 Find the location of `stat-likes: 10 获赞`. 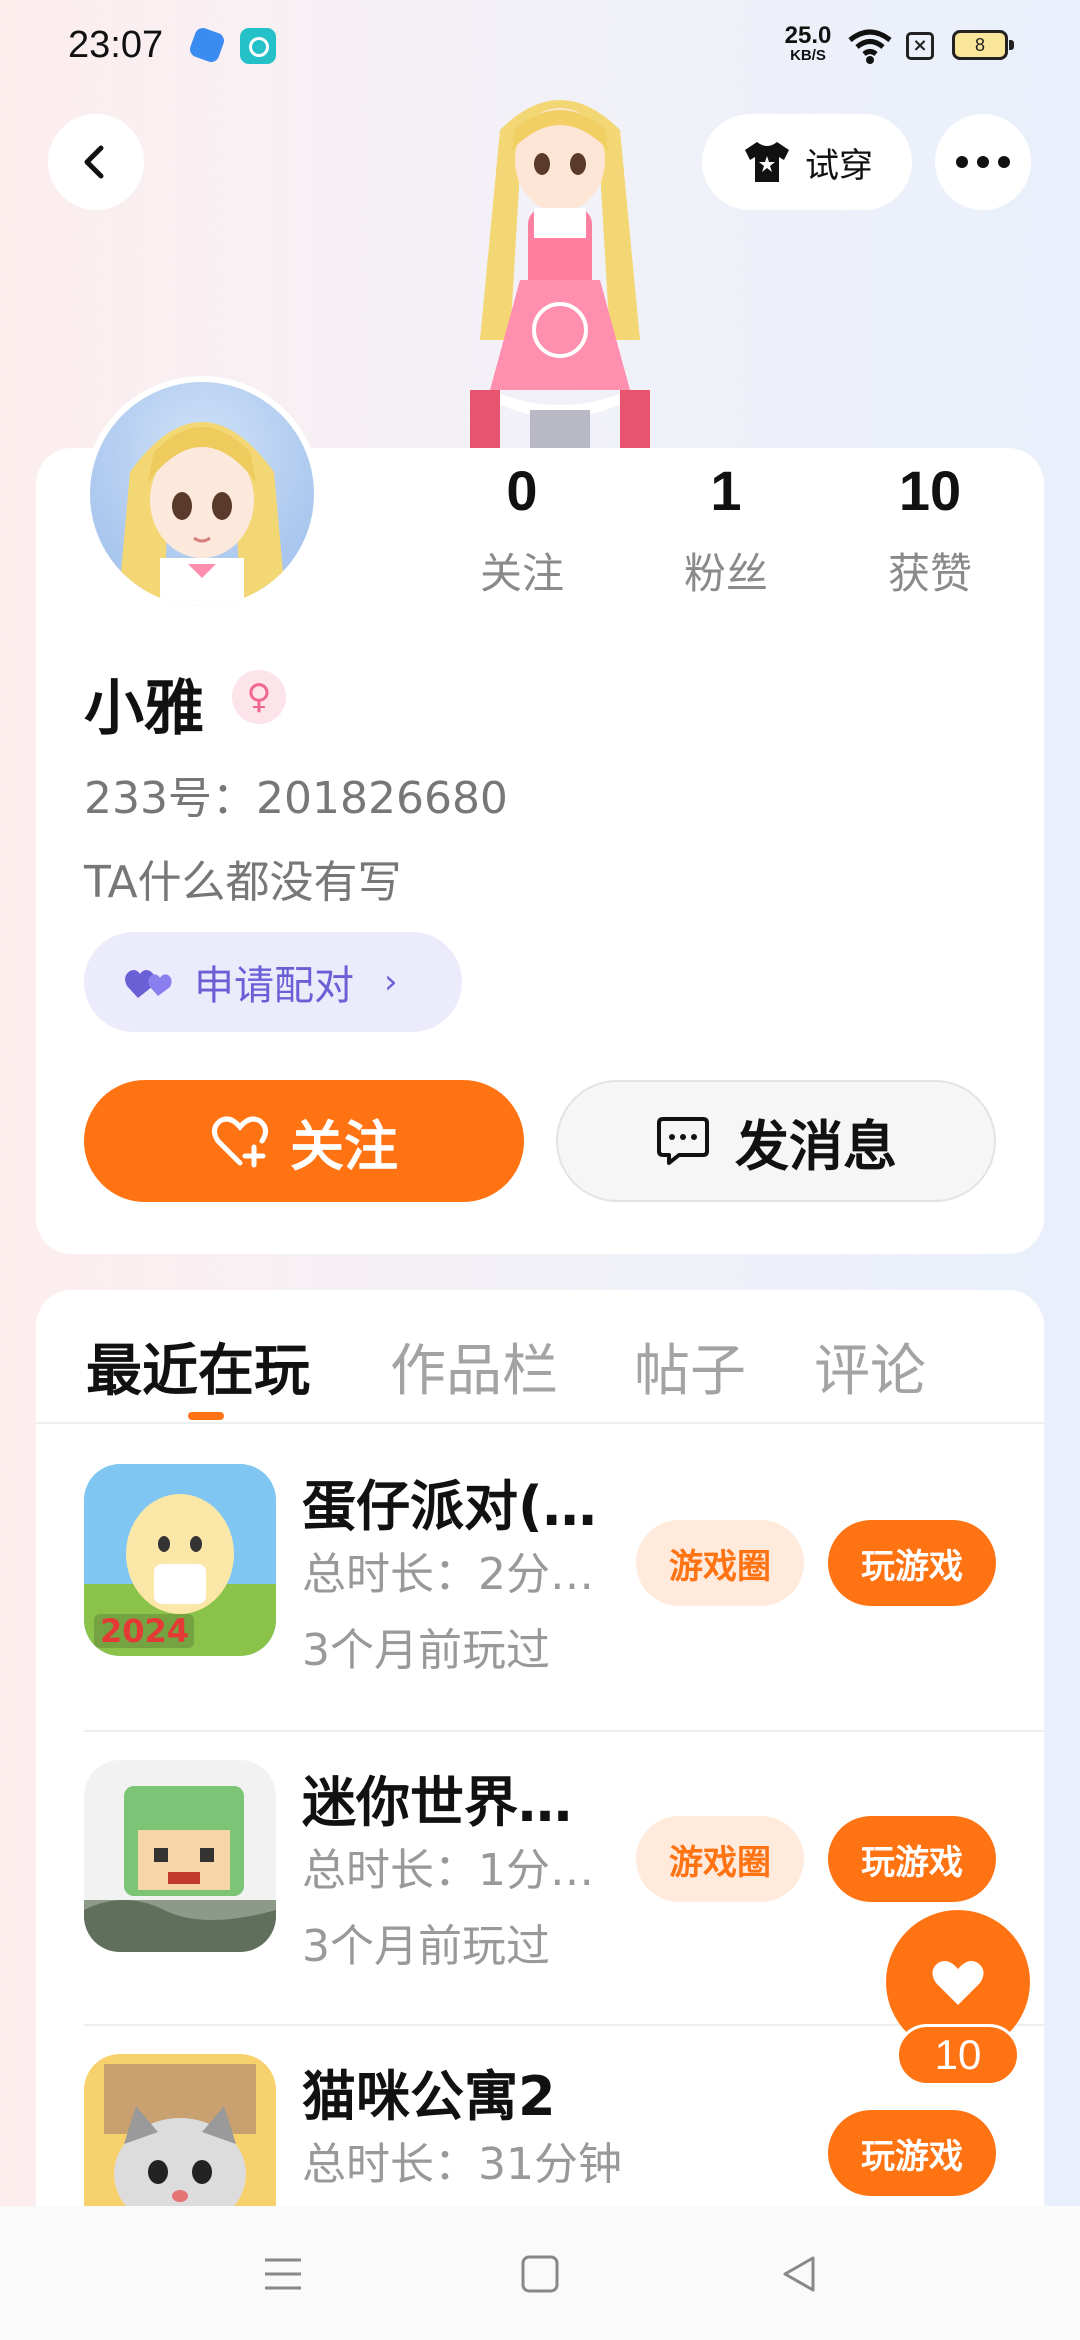

stat-likes: 10 获赞 is located at coordinates (930, 529).